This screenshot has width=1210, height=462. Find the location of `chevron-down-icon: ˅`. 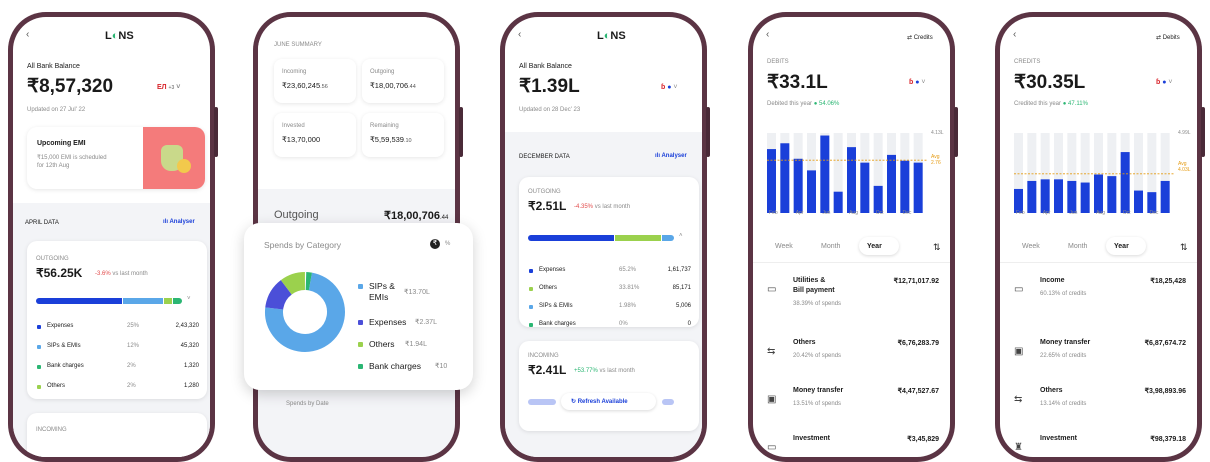

chevron-down-icon: ˅ is located at coordinates (189, 299).